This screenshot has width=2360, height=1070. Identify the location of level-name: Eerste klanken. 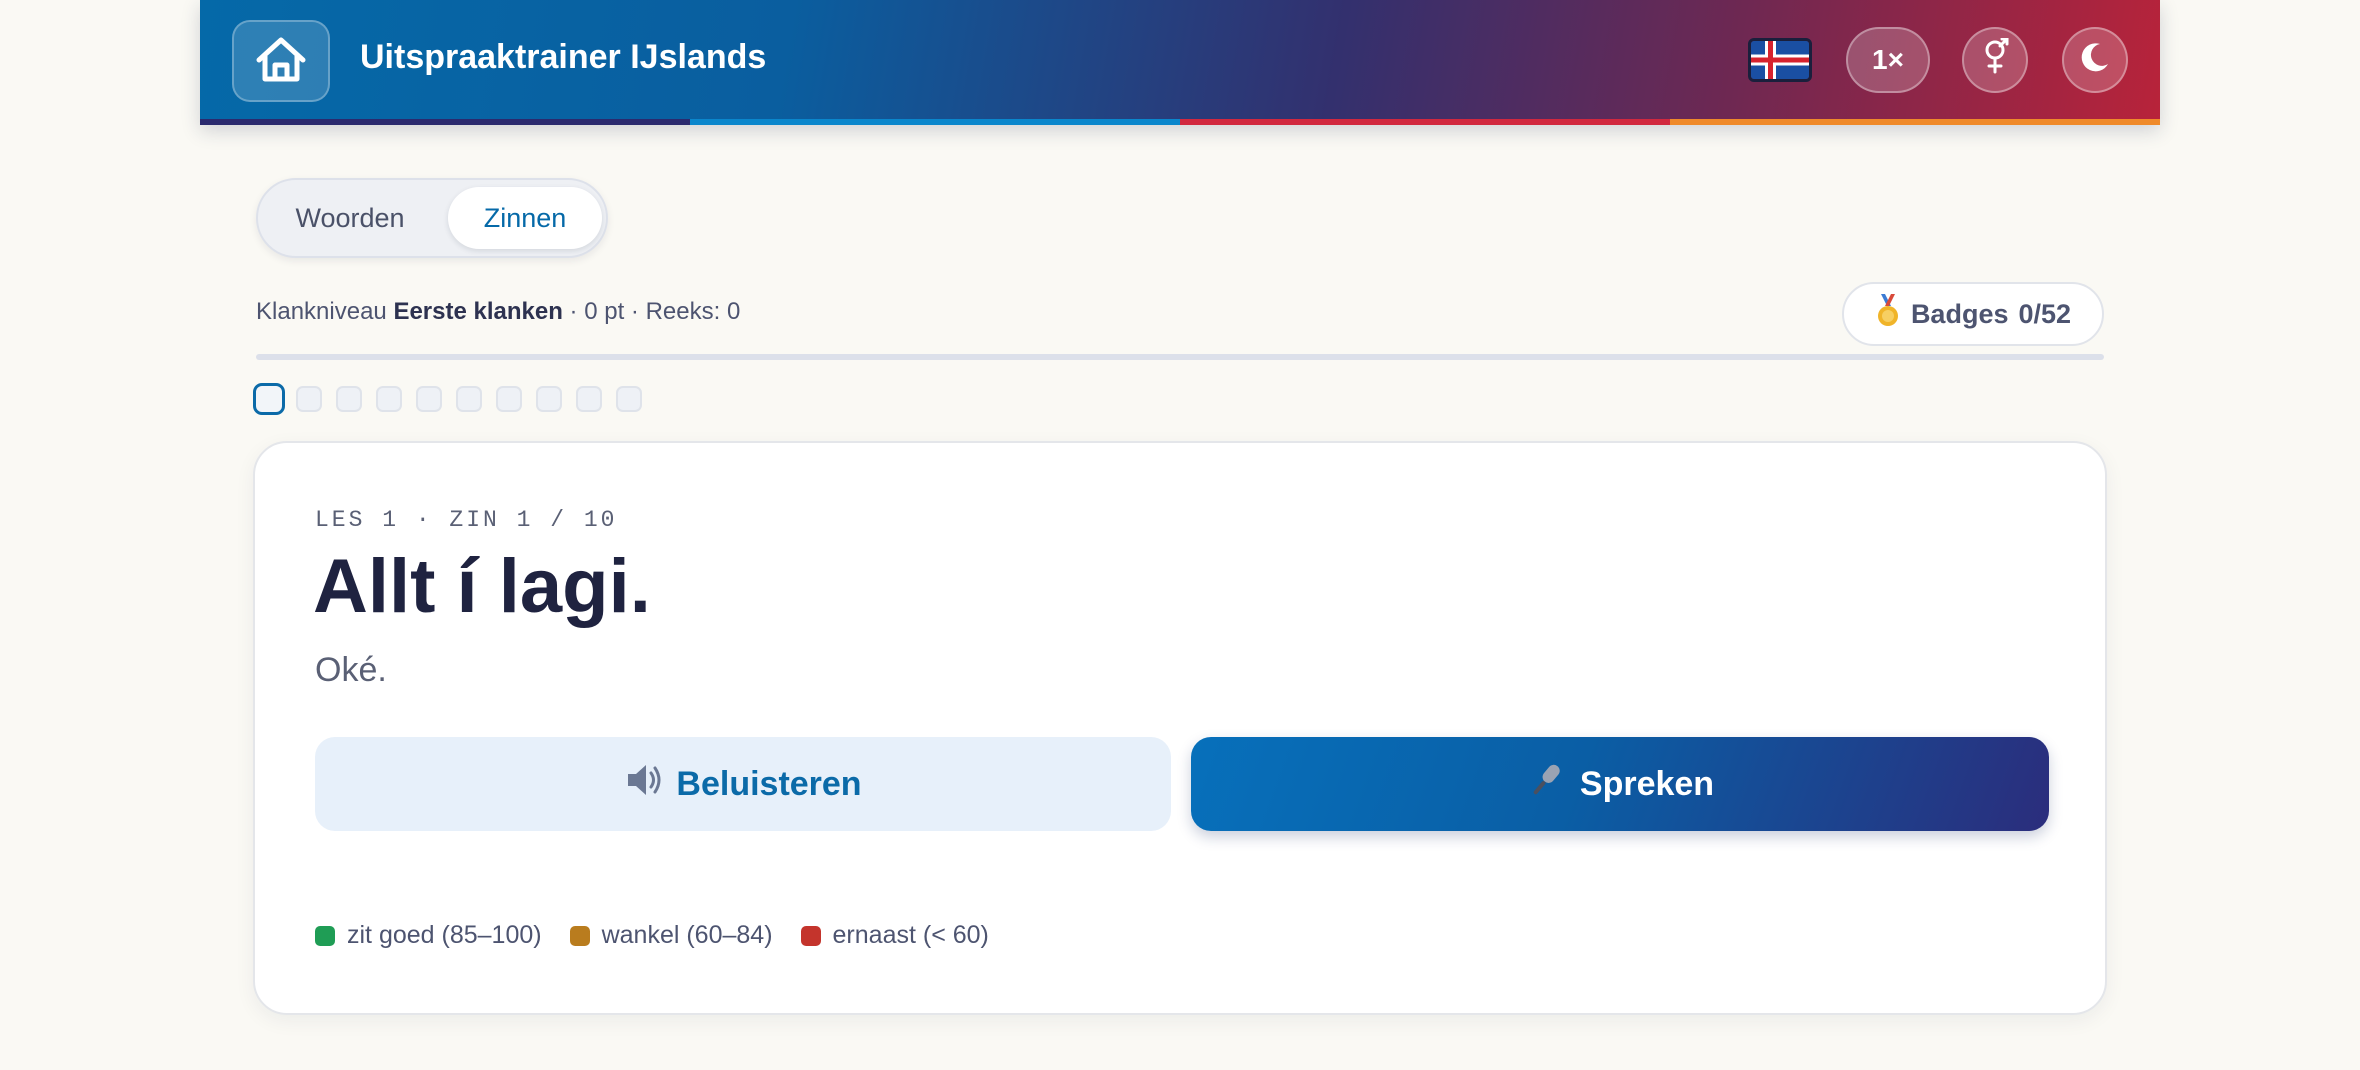
(478, 311).